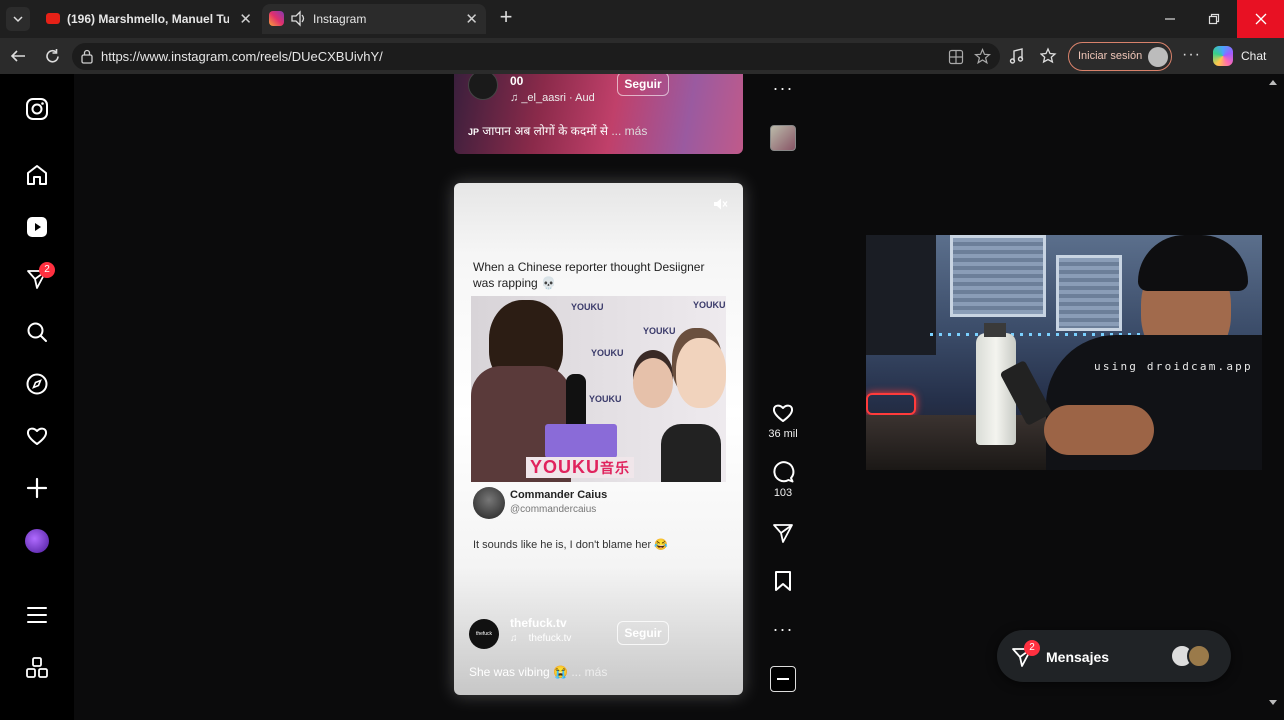 This screenshot has height=720, width=1284. I want to click on close-window-button, so click(1260, 19).